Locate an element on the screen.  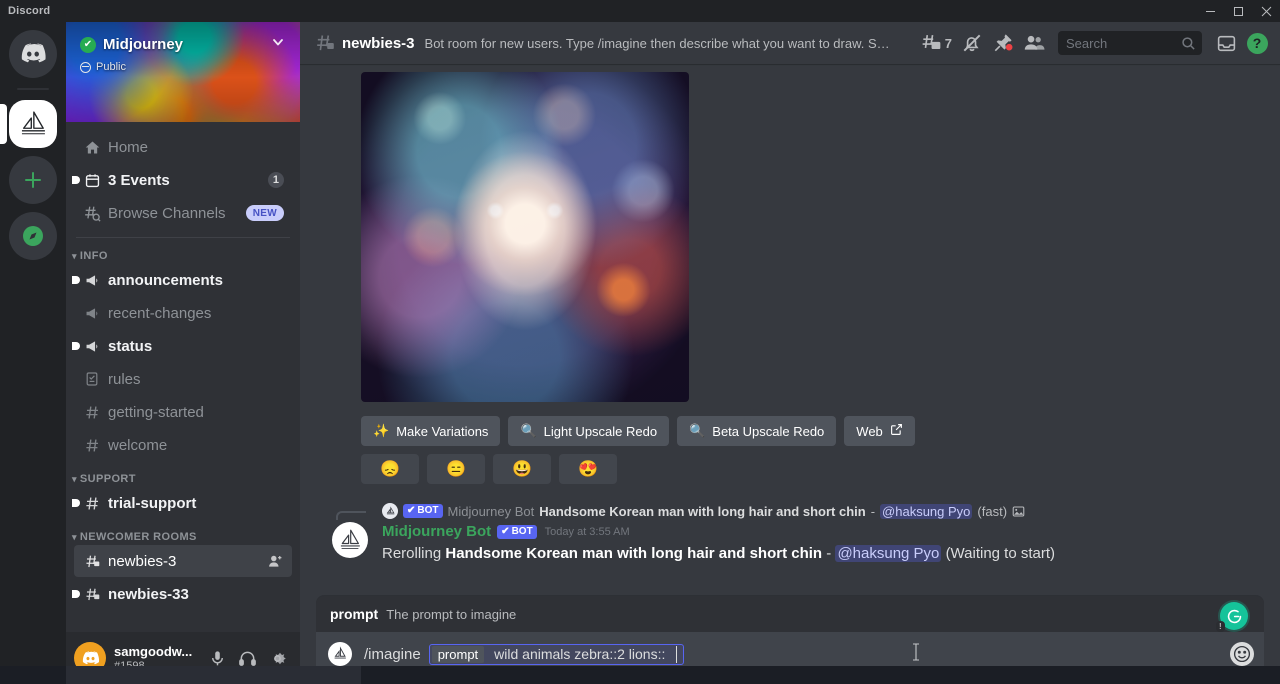
bot-badge: ✔ BOT is located at coordinates (423, 511).